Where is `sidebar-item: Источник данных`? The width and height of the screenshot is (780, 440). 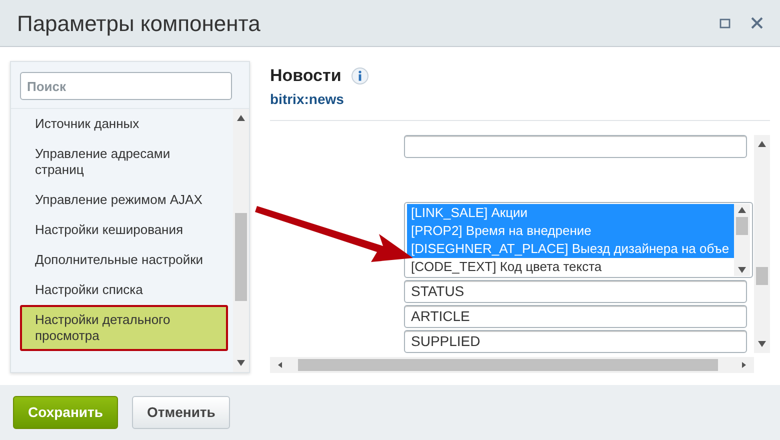
sidebar-item: Источник данных is located at coordinates (124, 124).